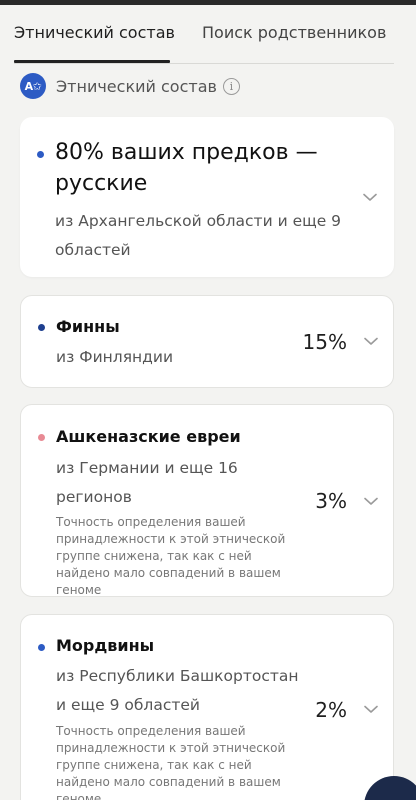 This screenshot has width=416, height=800. Describe the element at coordinates (136, 86) in the screenshot. I see `section-title: Этнический состав` at that location.